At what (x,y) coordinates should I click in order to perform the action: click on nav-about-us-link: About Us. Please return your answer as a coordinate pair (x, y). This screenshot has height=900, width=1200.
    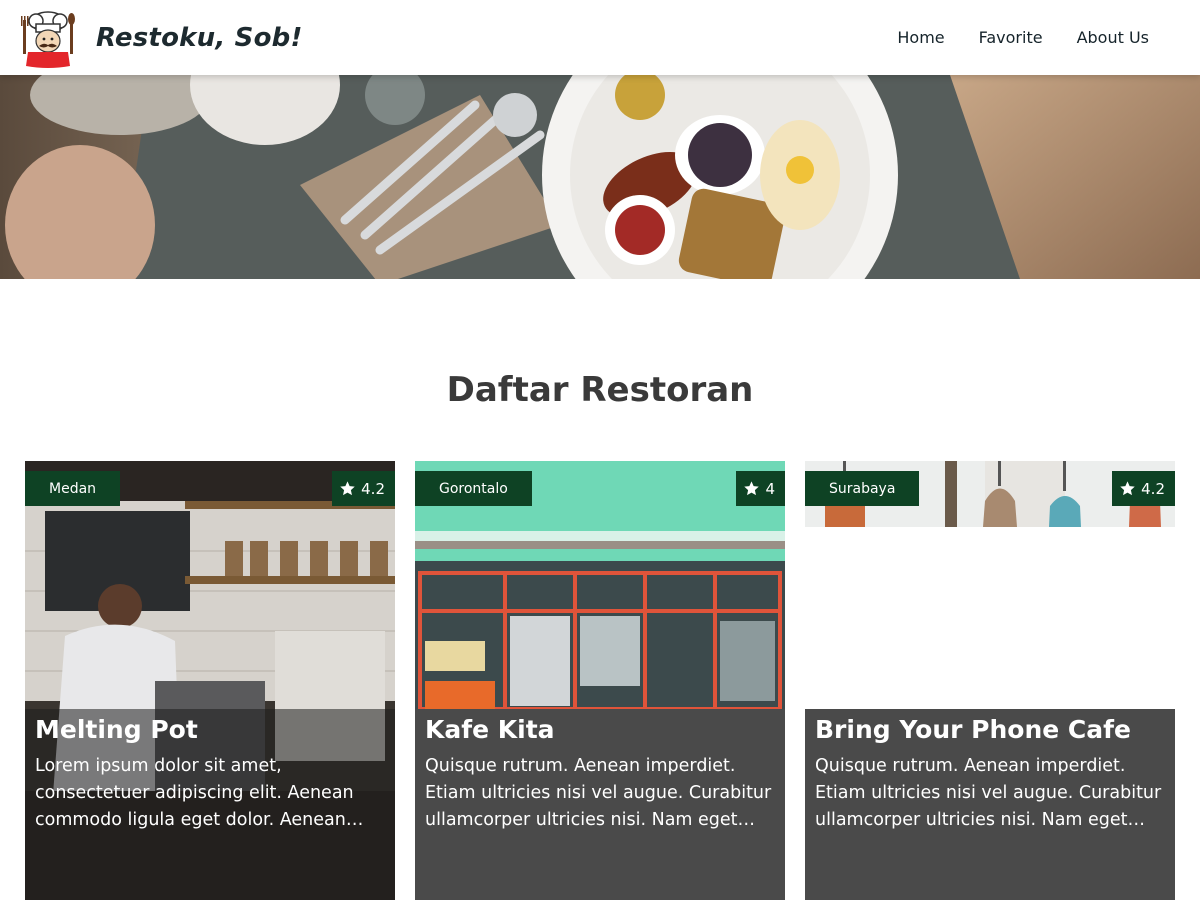
    Looking at the image, I should click on (1113, 37).